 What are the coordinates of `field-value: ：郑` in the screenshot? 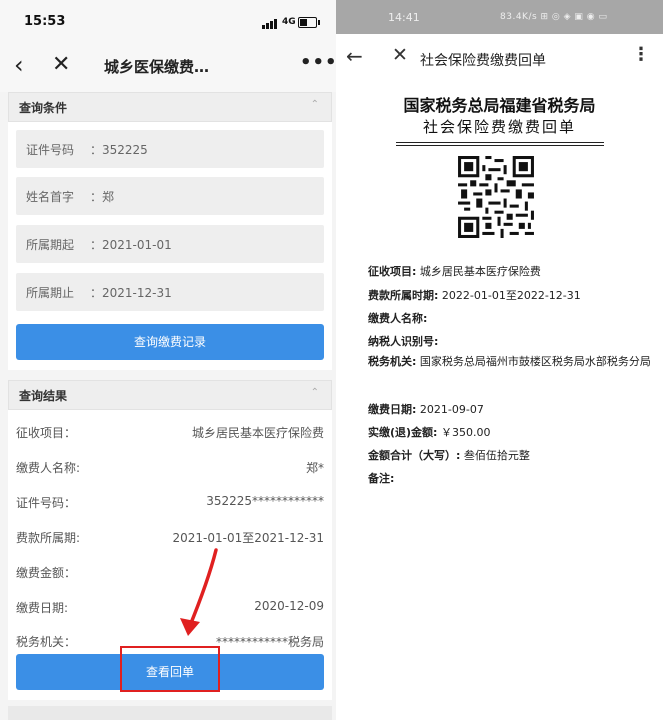 It's located at (102, 196).